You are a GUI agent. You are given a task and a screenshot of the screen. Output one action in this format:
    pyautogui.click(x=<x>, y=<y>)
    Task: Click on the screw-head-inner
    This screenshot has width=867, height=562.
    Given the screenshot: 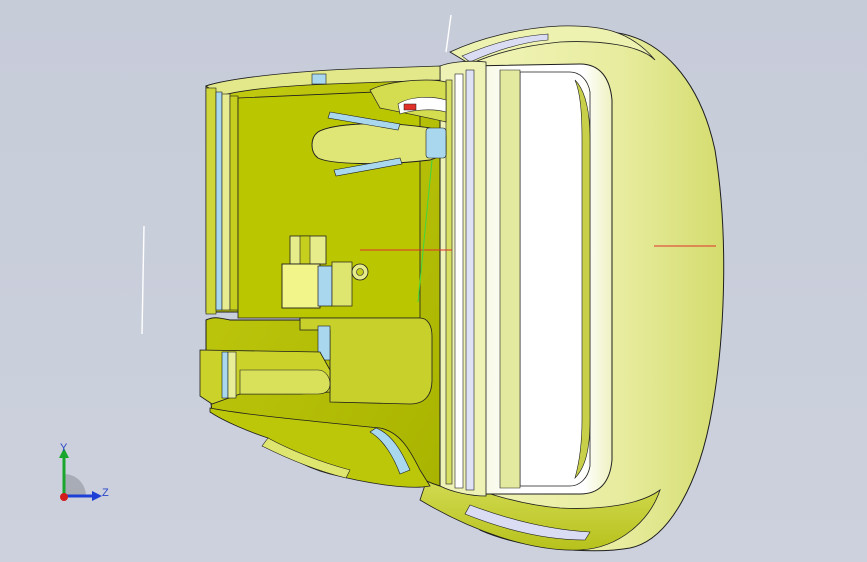 What is the action you would take?
    pyautogui.click(x=360, y=272)
    